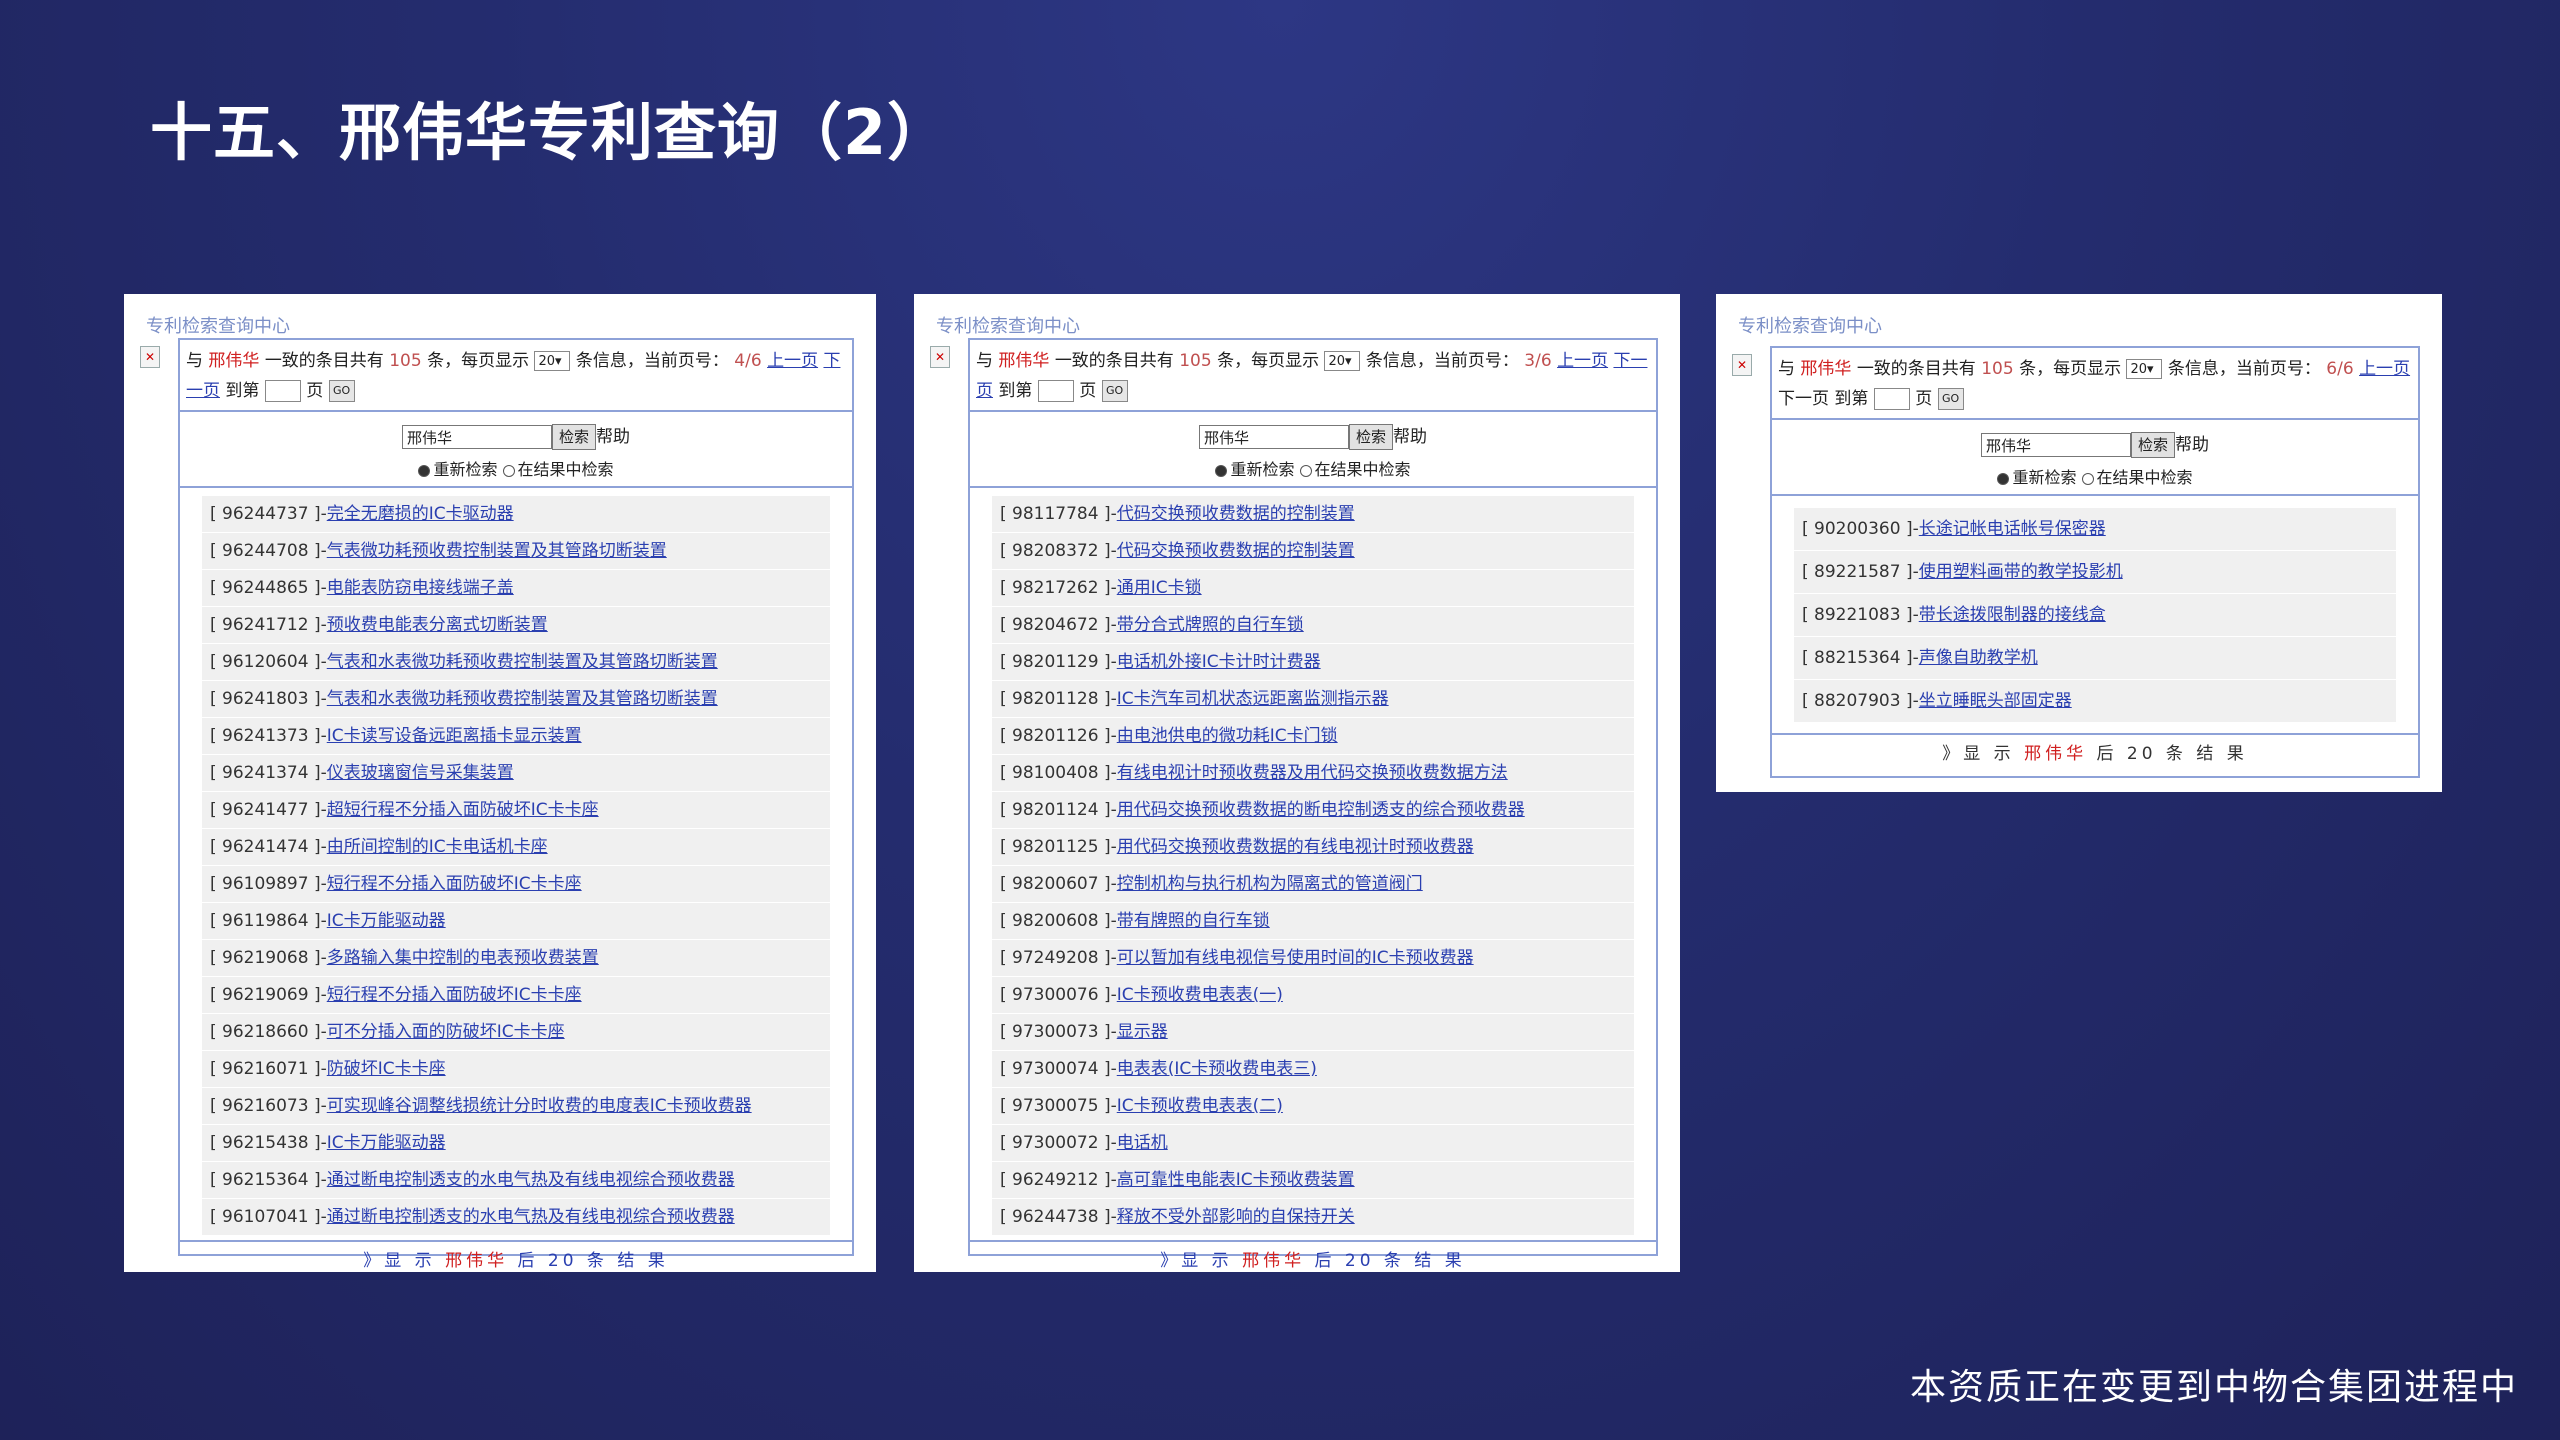  I want to click on list-item: [ 96216071 ]-防破坏IC卡卡座, so click(516, 1069).